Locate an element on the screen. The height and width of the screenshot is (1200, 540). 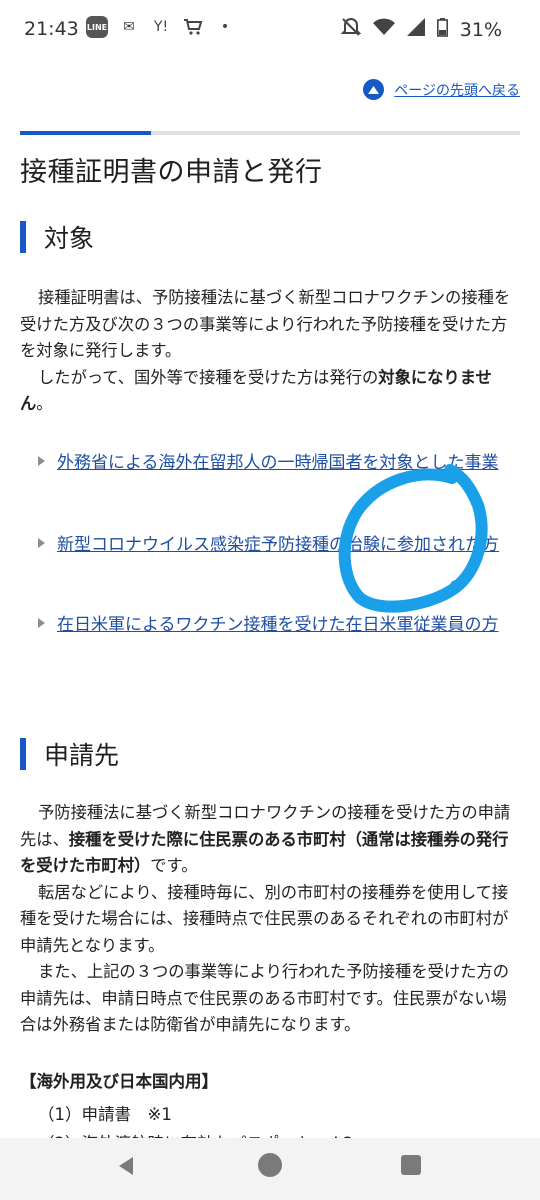
list-item: 在日米軍によるワクチン接種を受けた在日米軍従業員の方 is located at coordinates (279, 625).